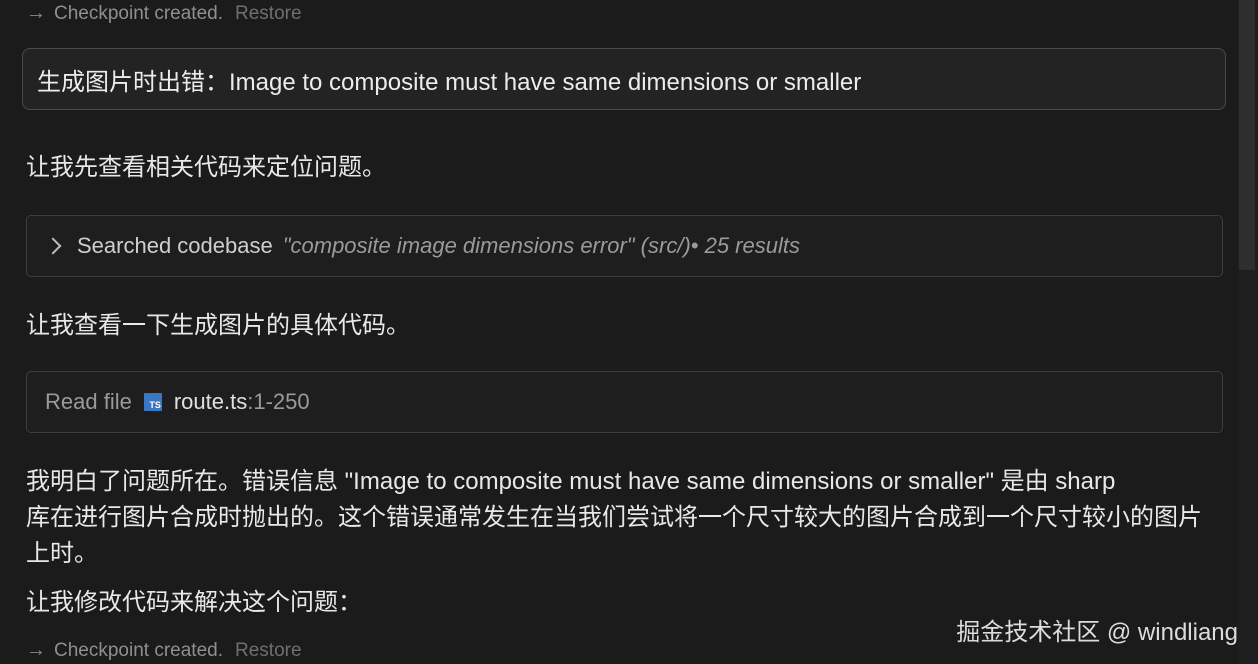 This screenshot has height=664, width=1258. Describe the element at coordinates (88, 401) in the screenshot. I see `read-file-label: Read file` at that location.